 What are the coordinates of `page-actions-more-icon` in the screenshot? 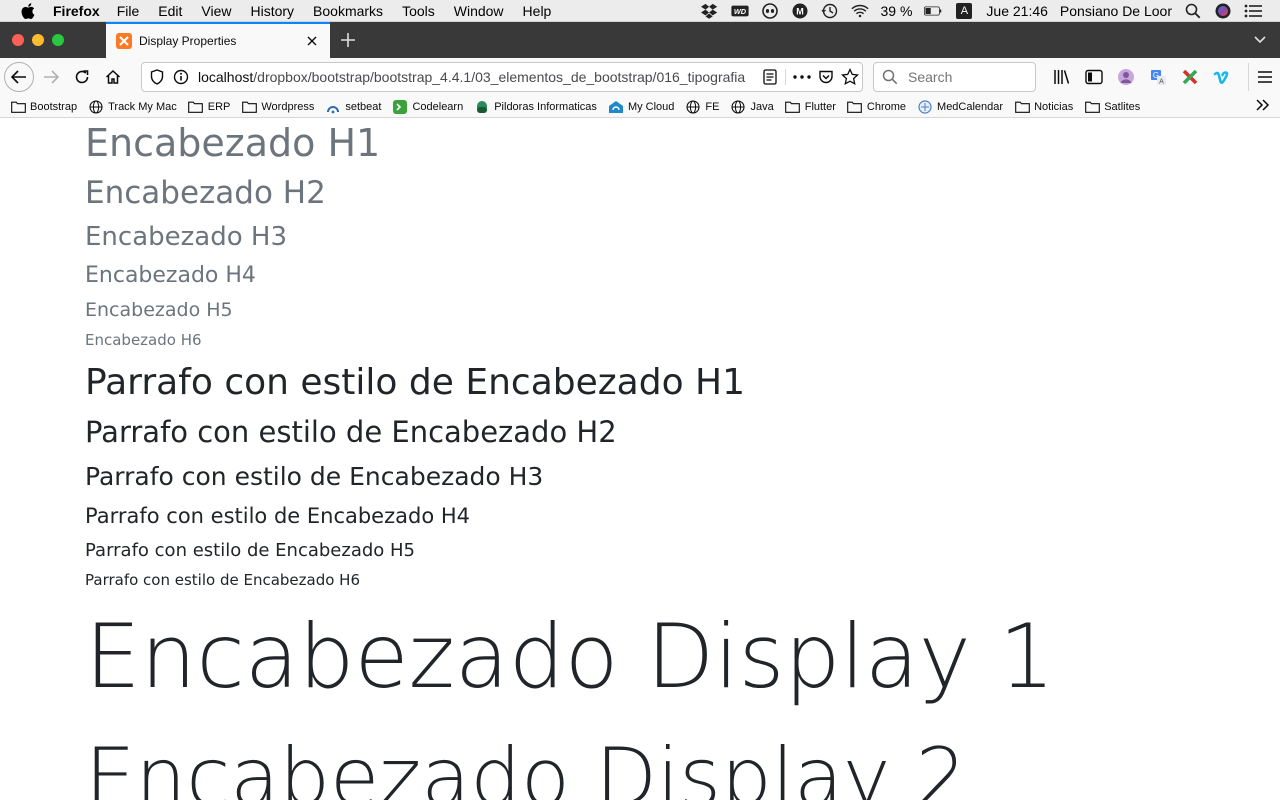 It's located at (802, 77).